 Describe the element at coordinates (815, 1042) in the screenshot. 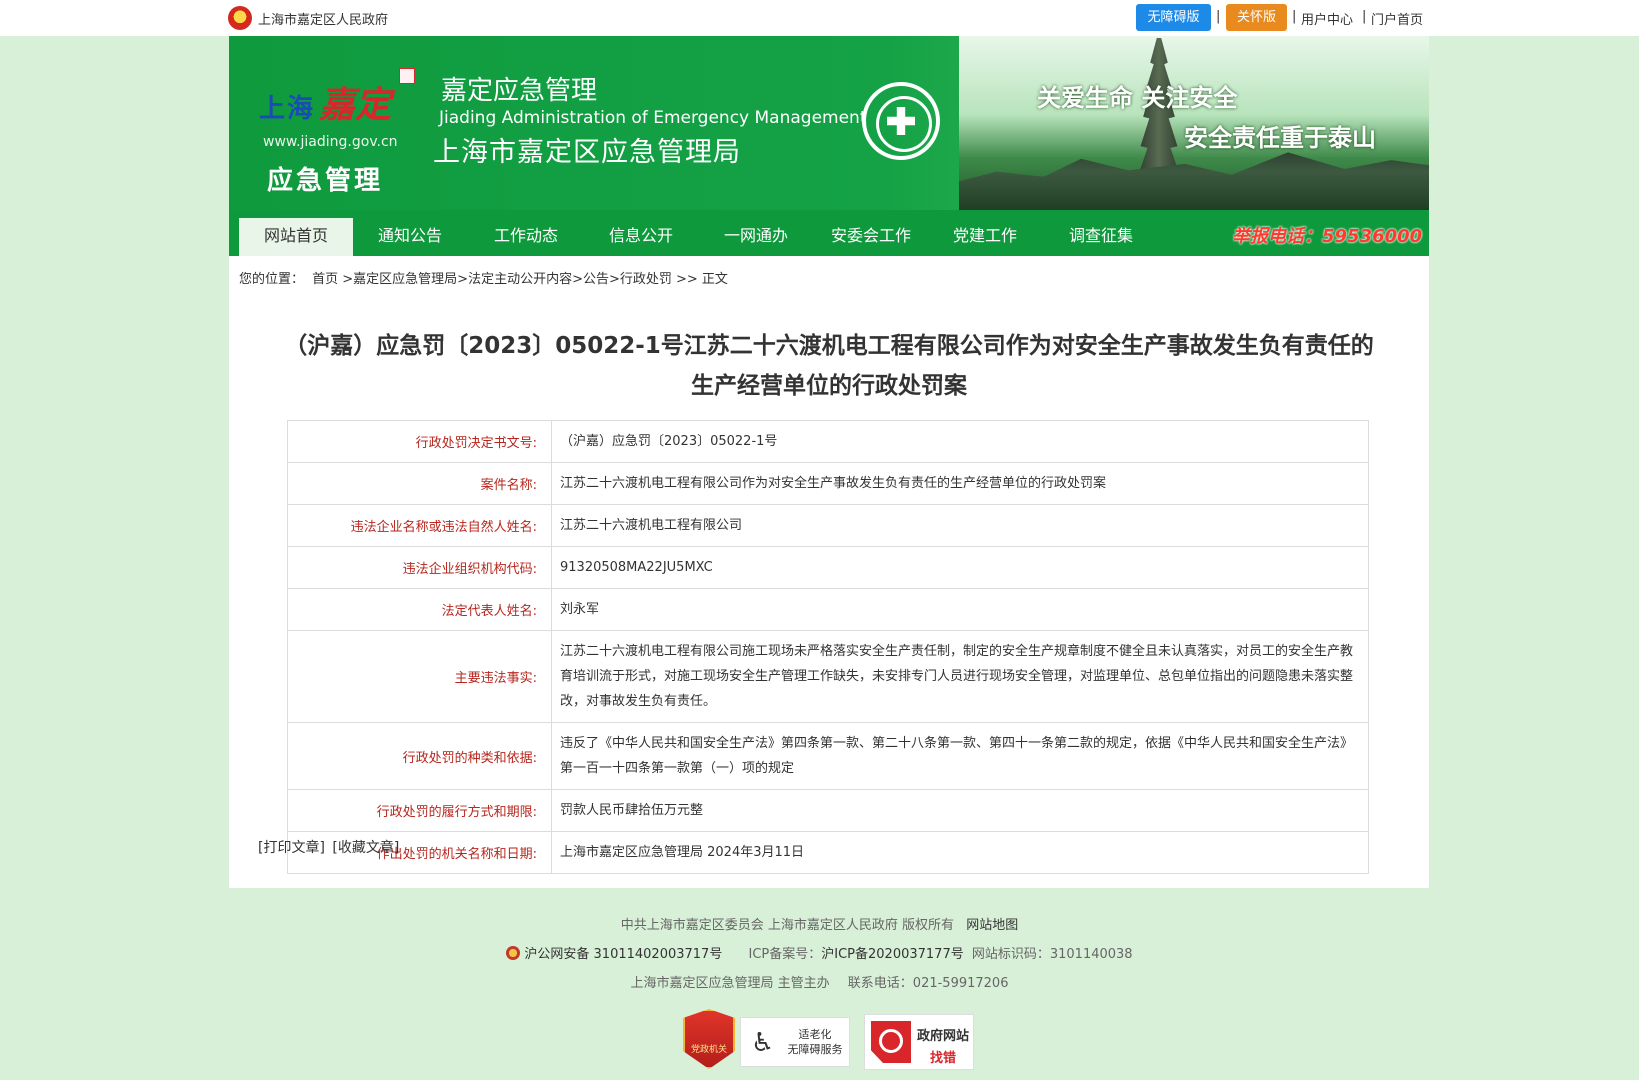

I see `elder-badge-label: 适老化 无障碍服务` at that location.